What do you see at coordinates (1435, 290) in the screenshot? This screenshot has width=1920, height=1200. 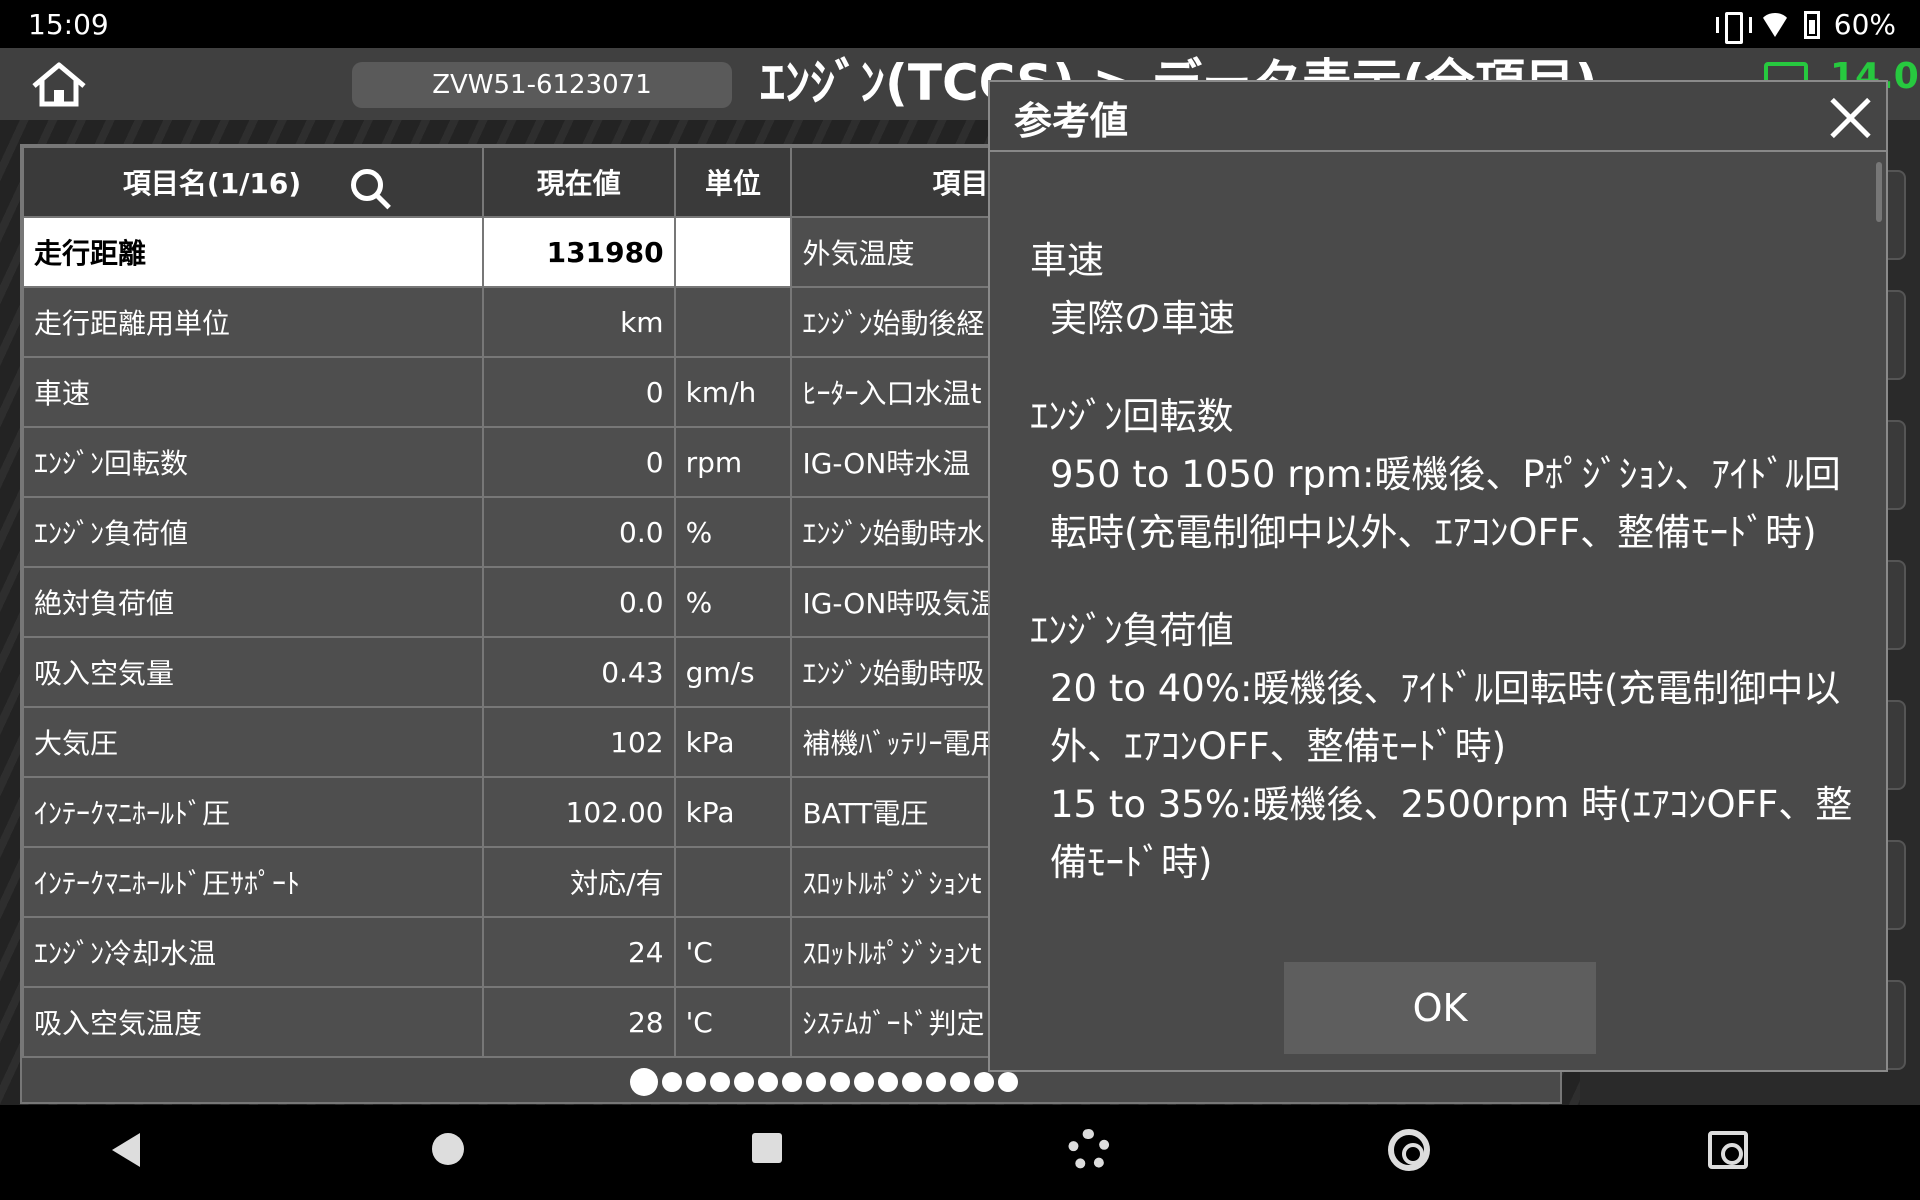 I see `reference-block: 車速実際の車速` at bounding box center [1435, 290].